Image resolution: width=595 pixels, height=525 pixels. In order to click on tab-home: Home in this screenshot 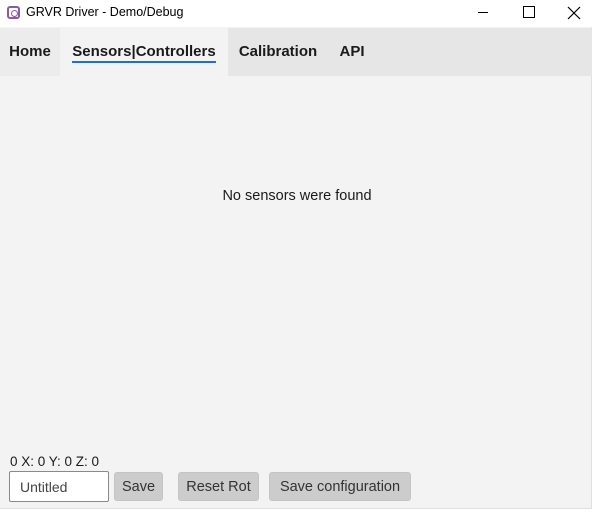, I will do `click(30, 52)`.